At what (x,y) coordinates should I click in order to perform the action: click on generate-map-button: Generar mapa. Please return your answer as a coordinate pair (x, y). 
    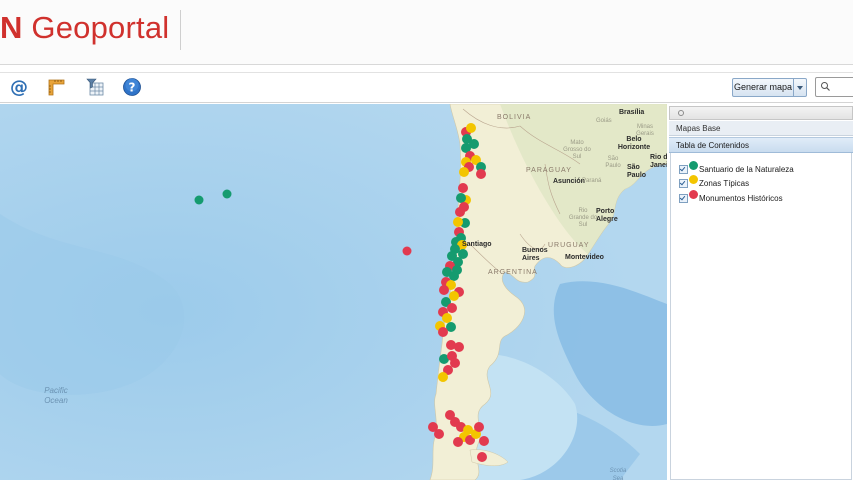
    Looking at the image, I should click on (763, 87).